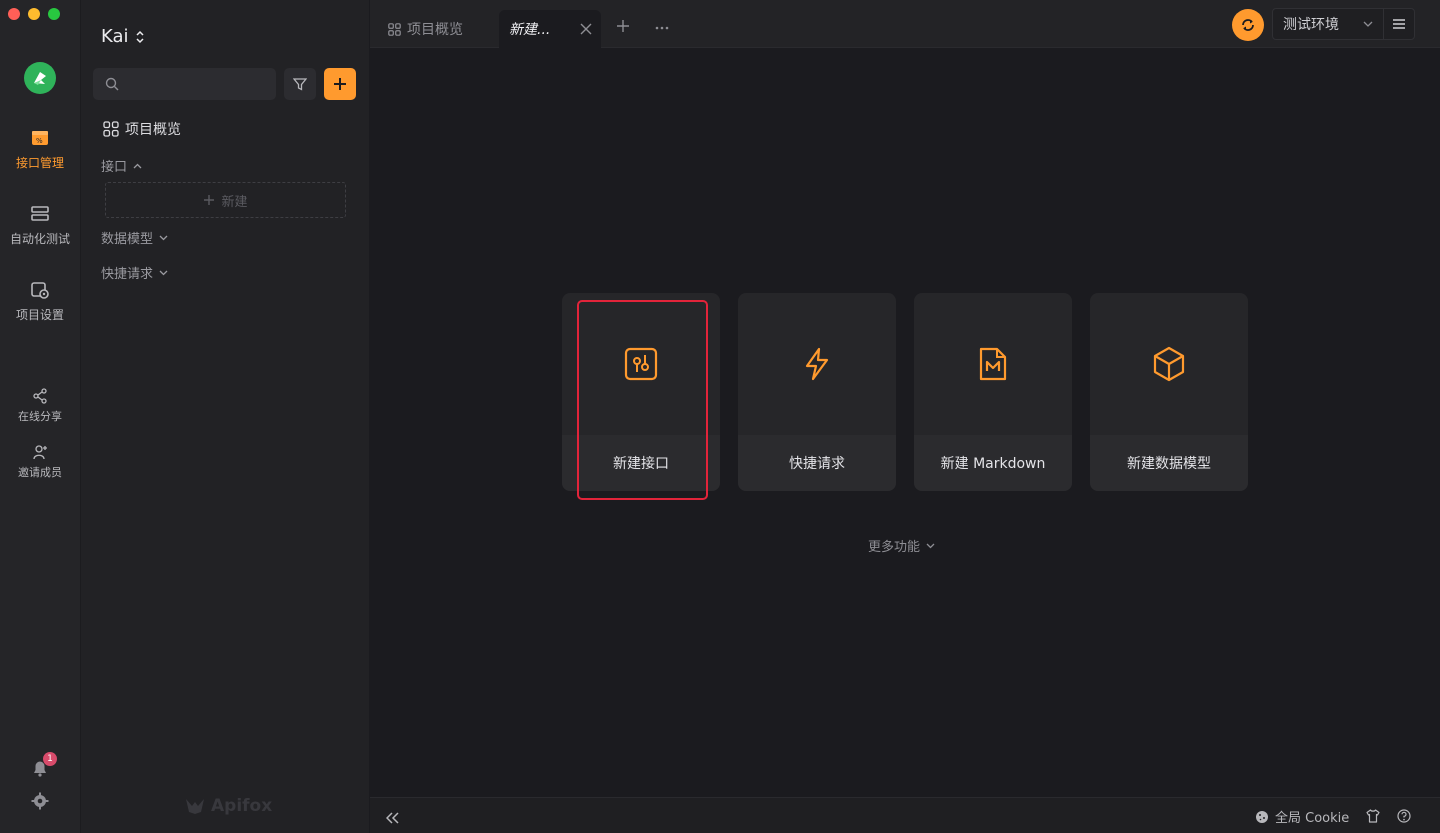 This screenshot has width=1440, height=833. I want to click on card-new-markdown: 新建 Markdown, so click(993, 392).